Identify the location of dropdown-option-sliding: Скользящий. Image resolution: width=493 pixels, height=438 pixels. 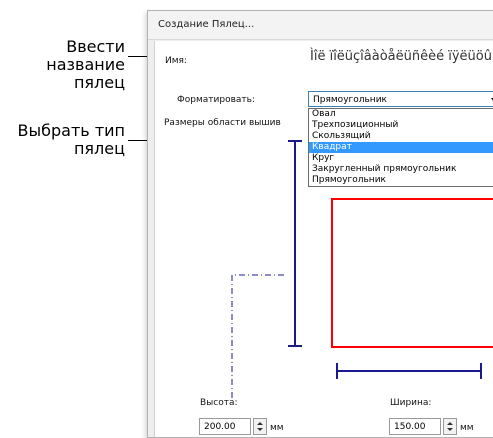
(401, 136).